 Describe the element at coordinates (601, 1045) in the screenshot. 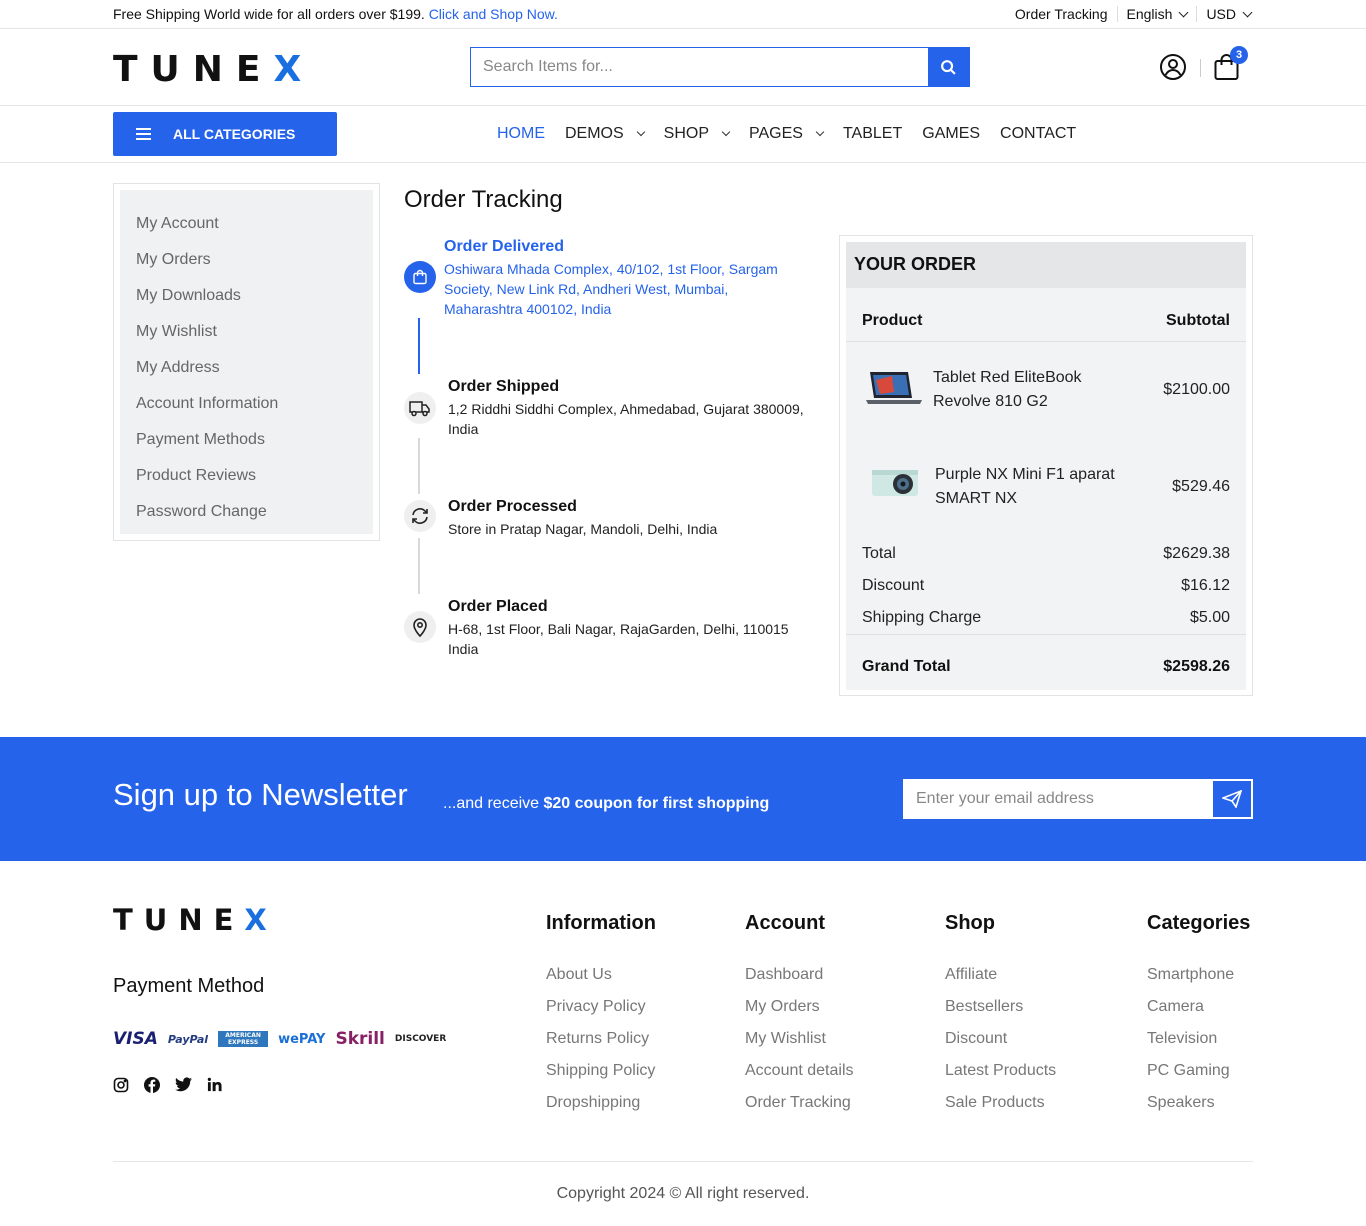

I see `footer-link: Returns Policy` at that location.